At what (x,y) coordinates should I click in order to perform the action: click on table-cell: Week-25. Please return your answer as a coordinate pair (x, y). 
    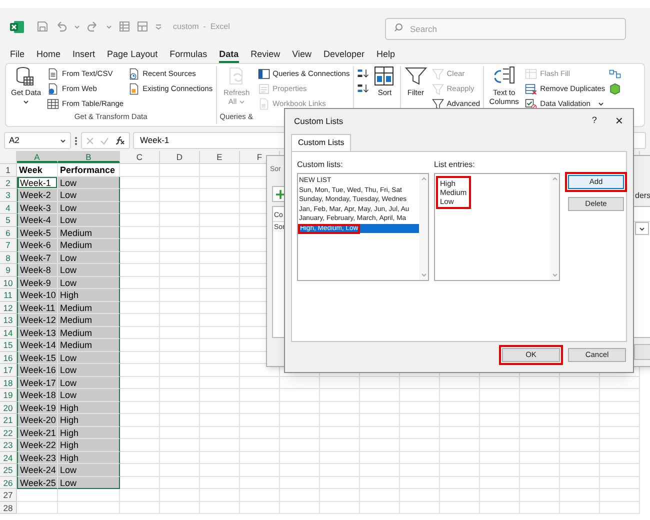
    Looking at the image, I should click on (37, 482).